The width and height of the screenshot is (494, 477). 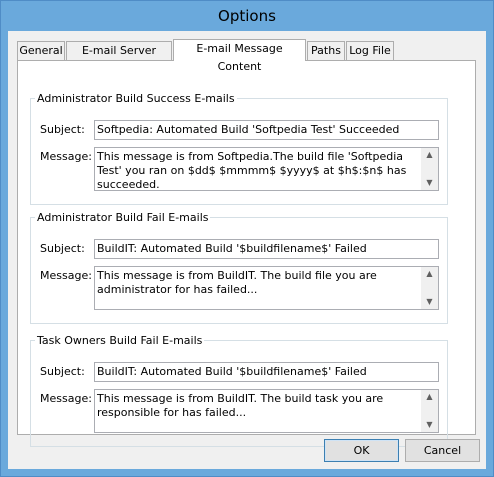 What do you see at coordinates (429, 288) in the screenshot?
I see `fail-message-scrollbar: ▲ ▼` at bounding box center [429, 288].